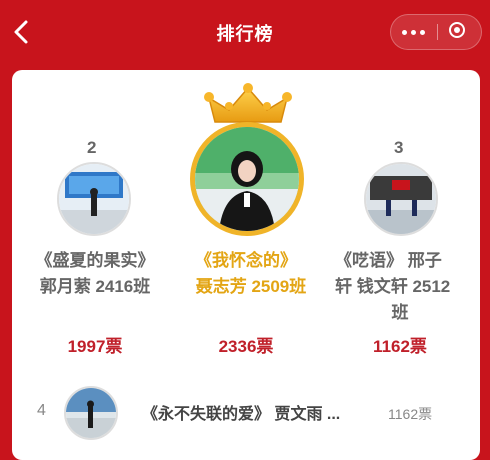  I want to click on entry-author-rank-3-continued: 班, so click(400, 312).